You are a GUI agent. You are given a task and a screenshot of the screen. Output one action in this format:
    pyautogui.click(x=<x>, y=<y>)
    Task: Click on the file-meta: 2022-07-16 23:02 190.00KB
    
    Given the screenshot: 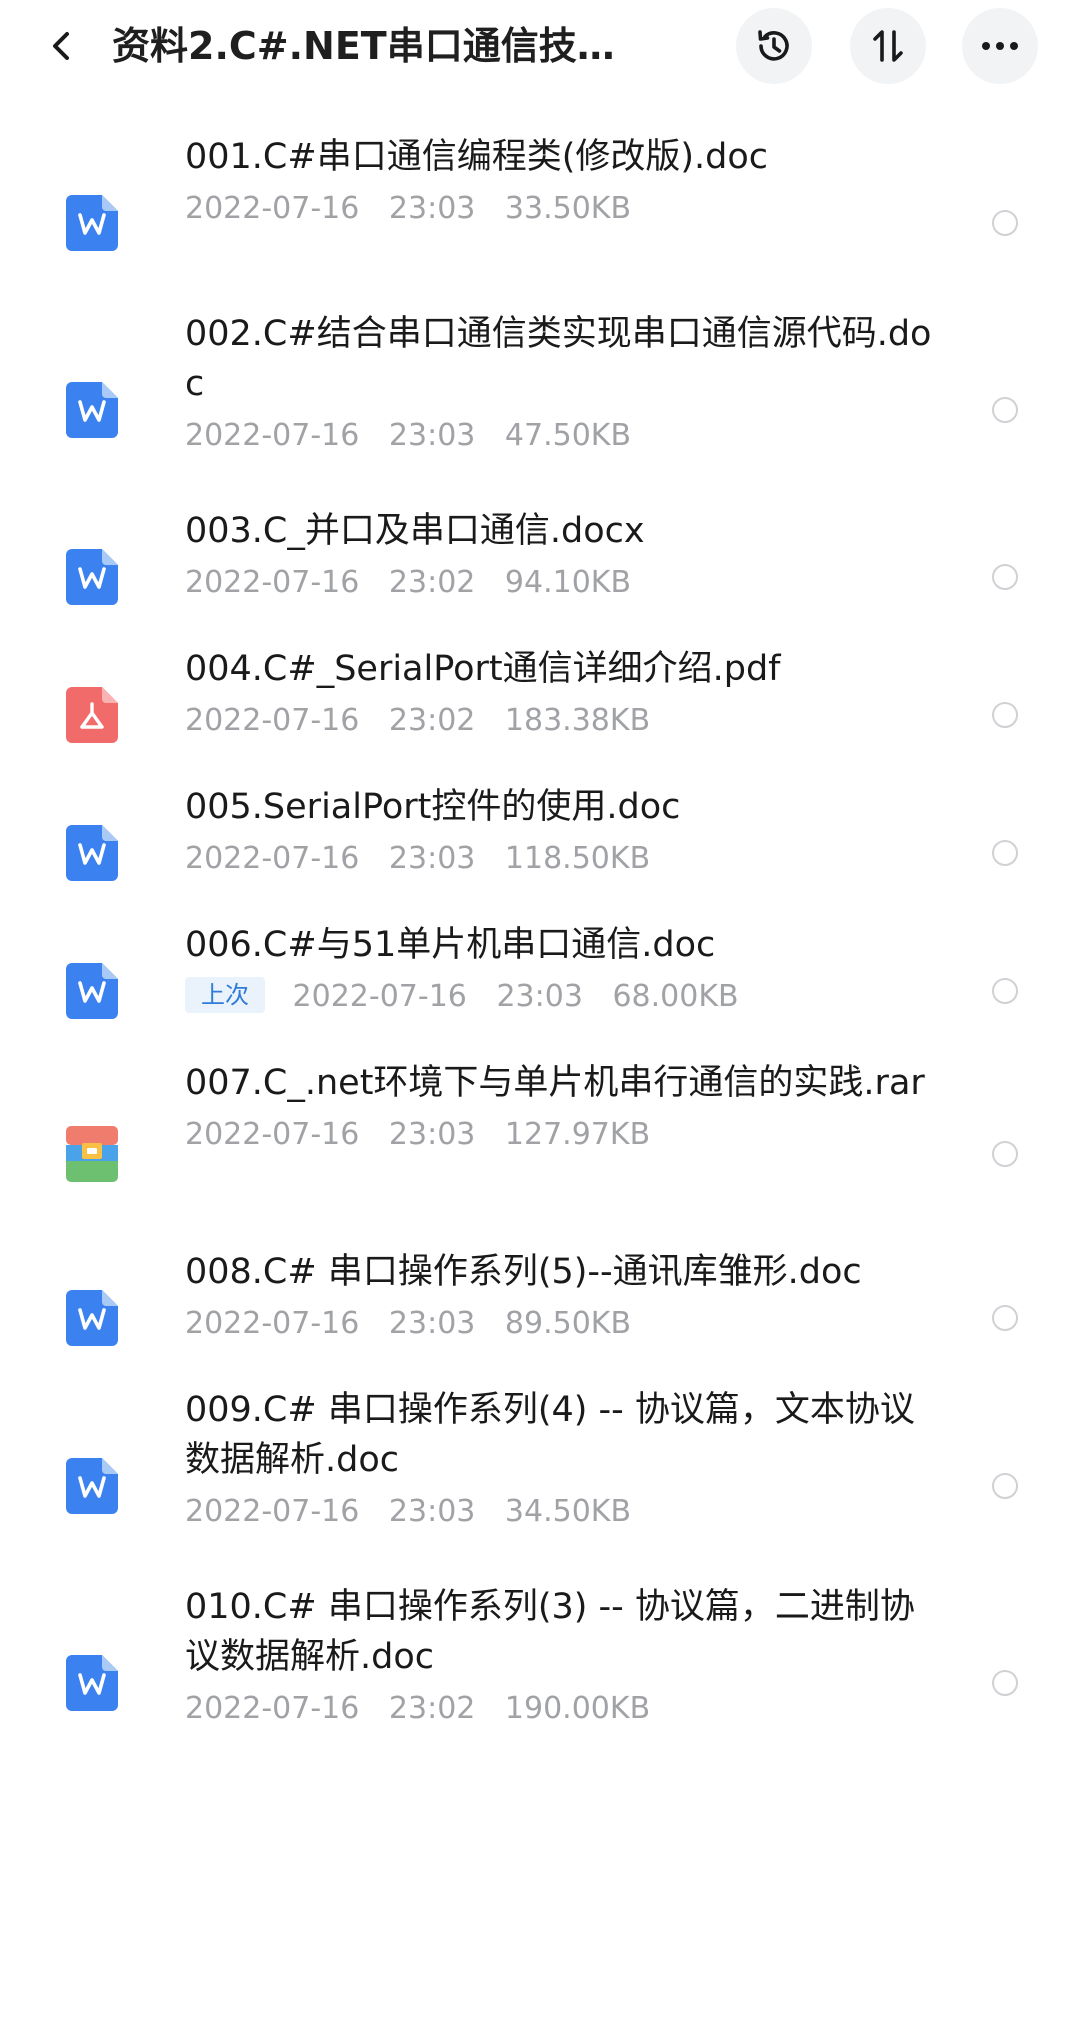 What is the action you would take?
    pyautogui.click(x=565, y=1709)
    